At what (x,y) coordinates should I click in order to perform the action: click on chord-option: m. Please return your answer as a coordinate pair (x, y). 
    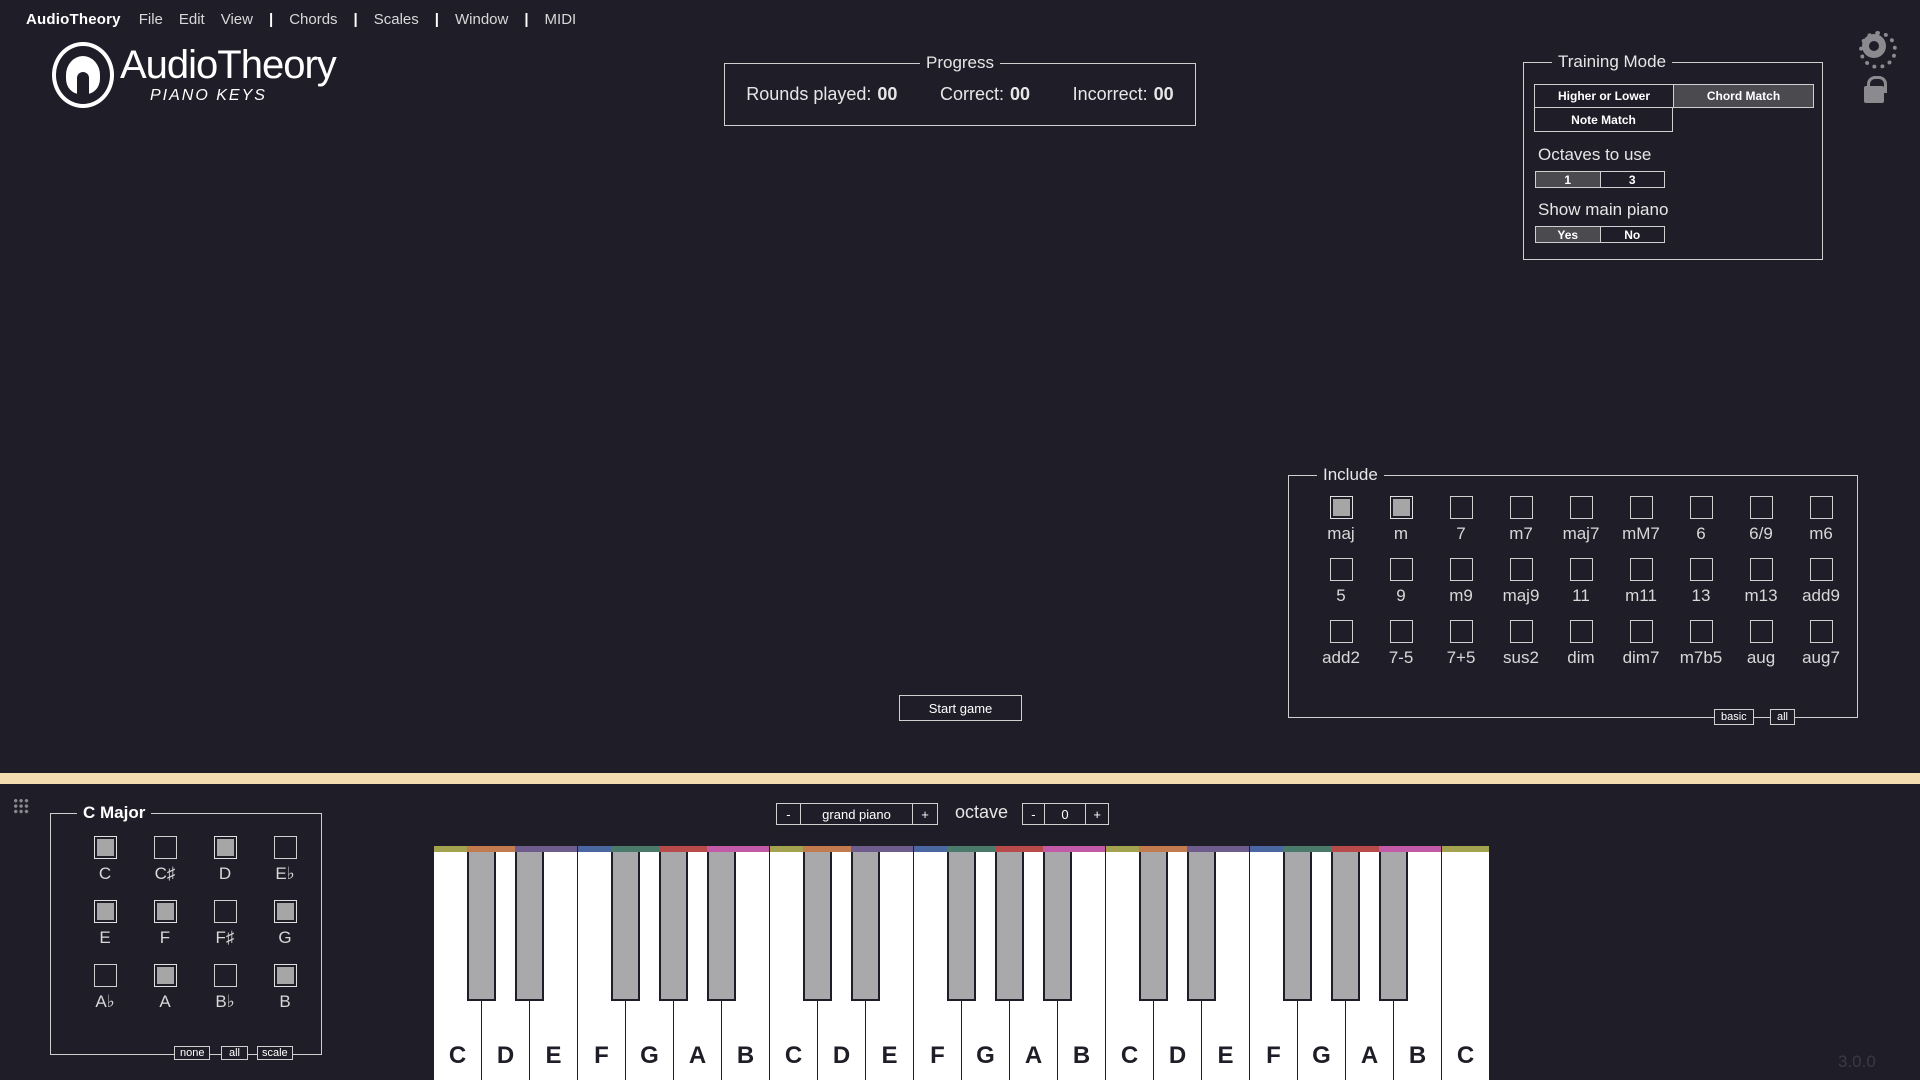
    Looking at the image, I should click on (1401, 520).